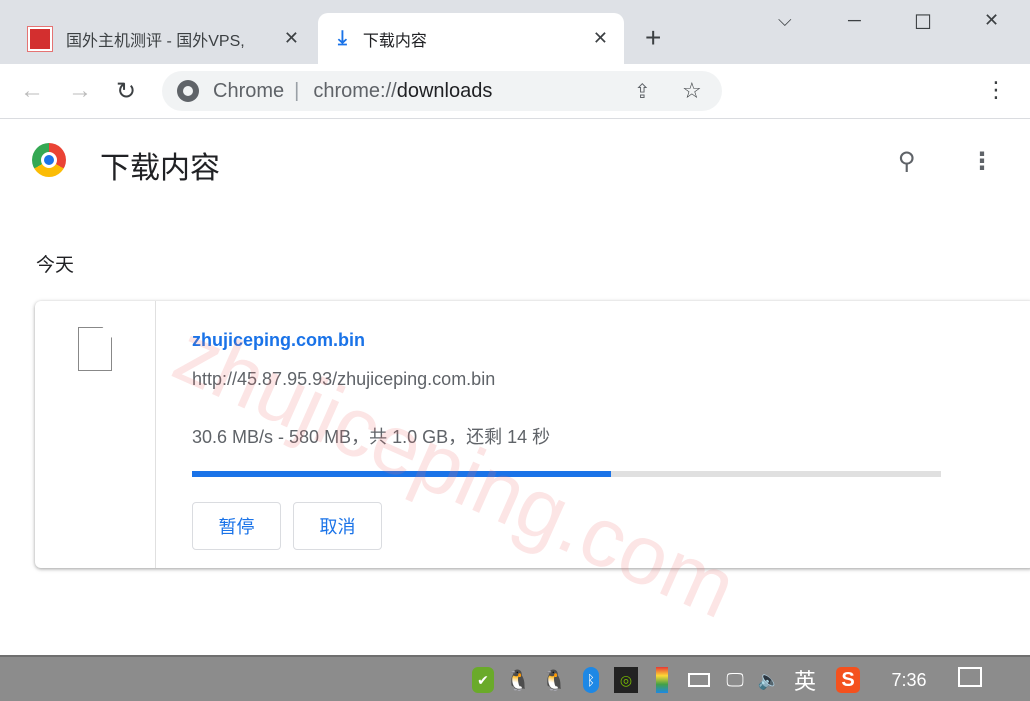 This screenshot has height=701, width=1030. Describe the element at coordinates (188, 91) in the screenshot. I see `chrome-icon` at that location.